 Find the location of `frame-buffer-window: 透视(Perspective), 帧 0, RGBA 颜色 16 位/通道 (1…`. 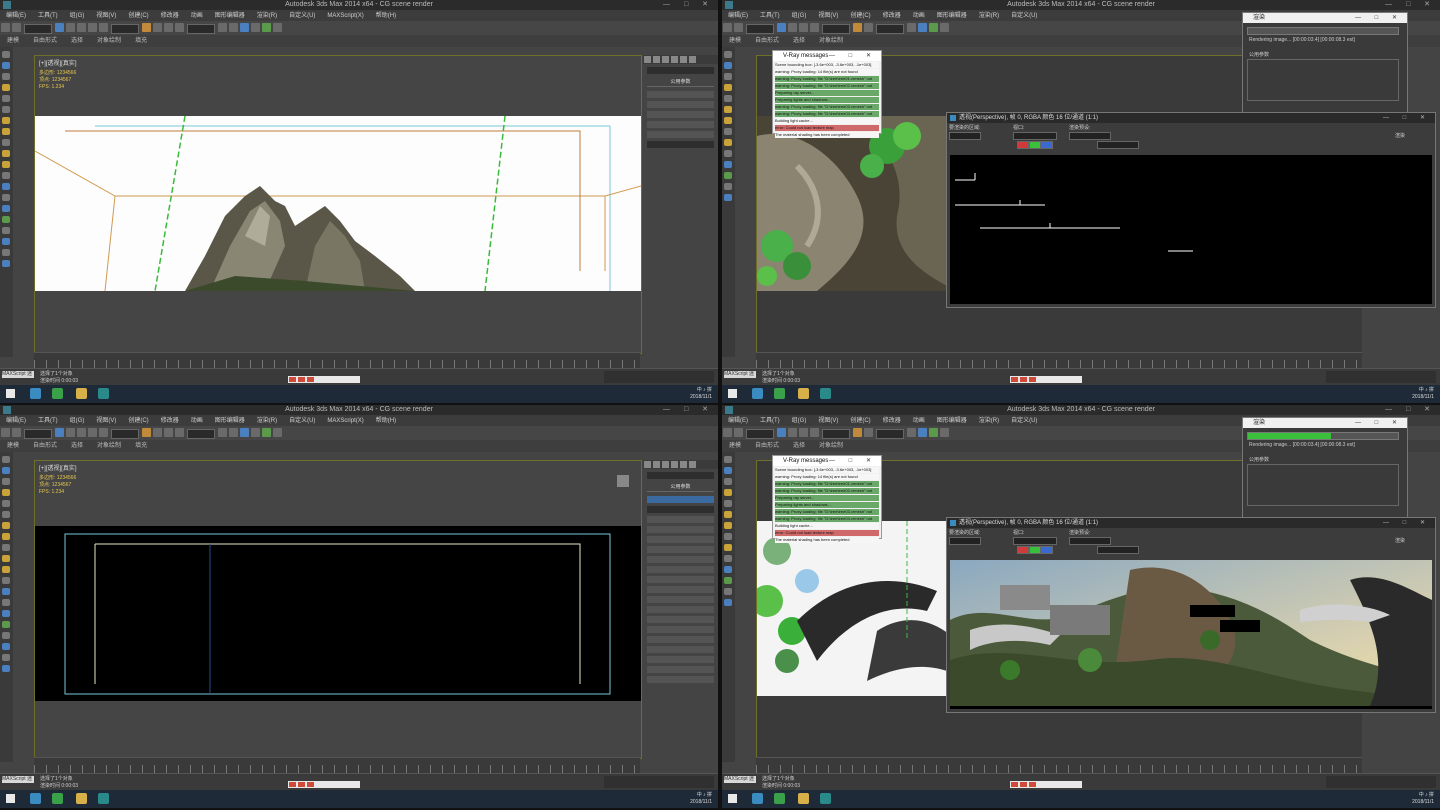

frame-buffer-window: 透视(Perspective), 帧 0, RGBA 颜色 16 位/通道 (1… is located at coordinates (1191, 210).